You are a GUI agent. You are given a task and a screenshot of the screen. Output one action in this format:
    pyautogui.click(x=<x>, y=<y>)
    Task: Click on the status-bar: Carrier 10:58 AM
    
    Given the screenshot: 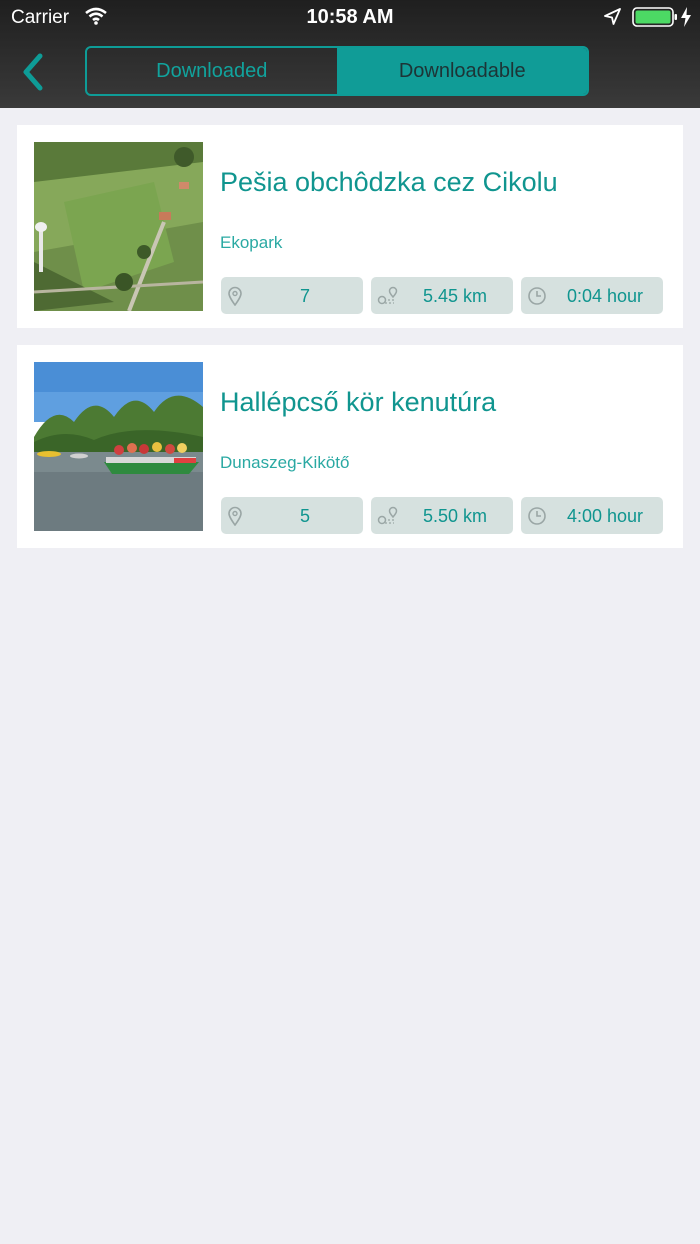 What is the action you would take?
    pyautogui.click(x=350, y=18)
    